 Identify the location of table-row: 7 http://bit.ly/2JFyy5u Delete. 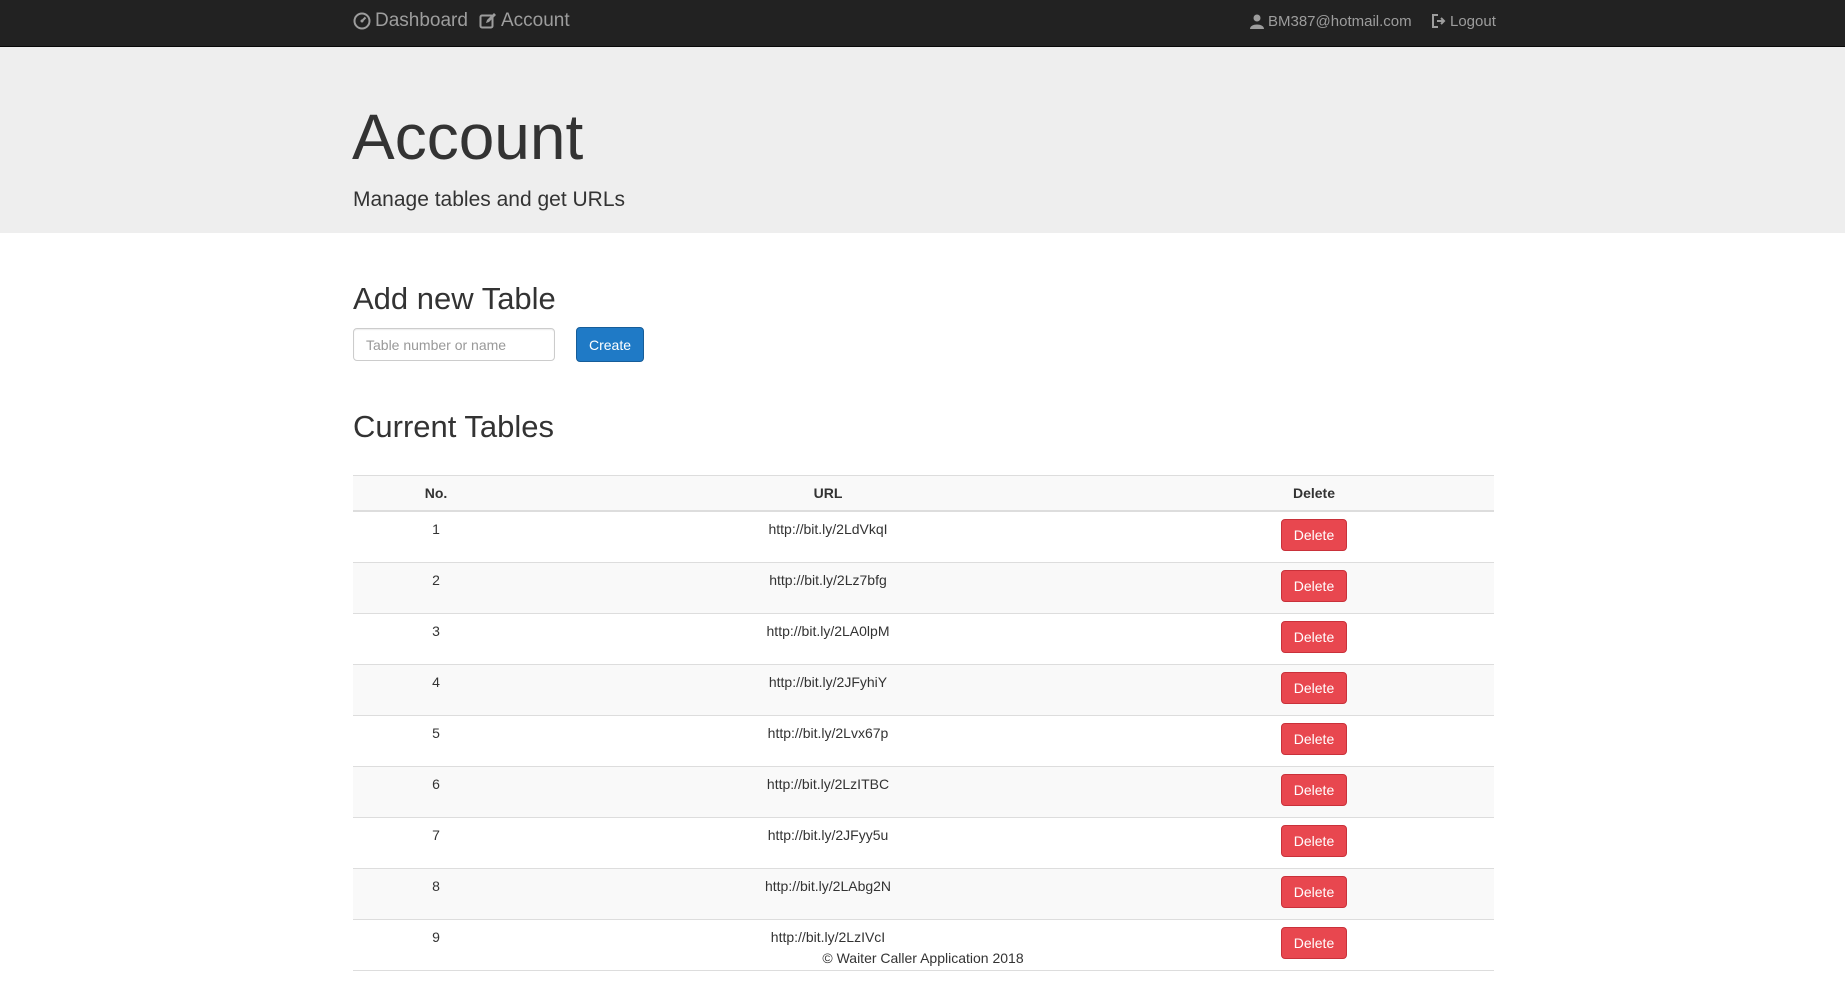
(923, 843).